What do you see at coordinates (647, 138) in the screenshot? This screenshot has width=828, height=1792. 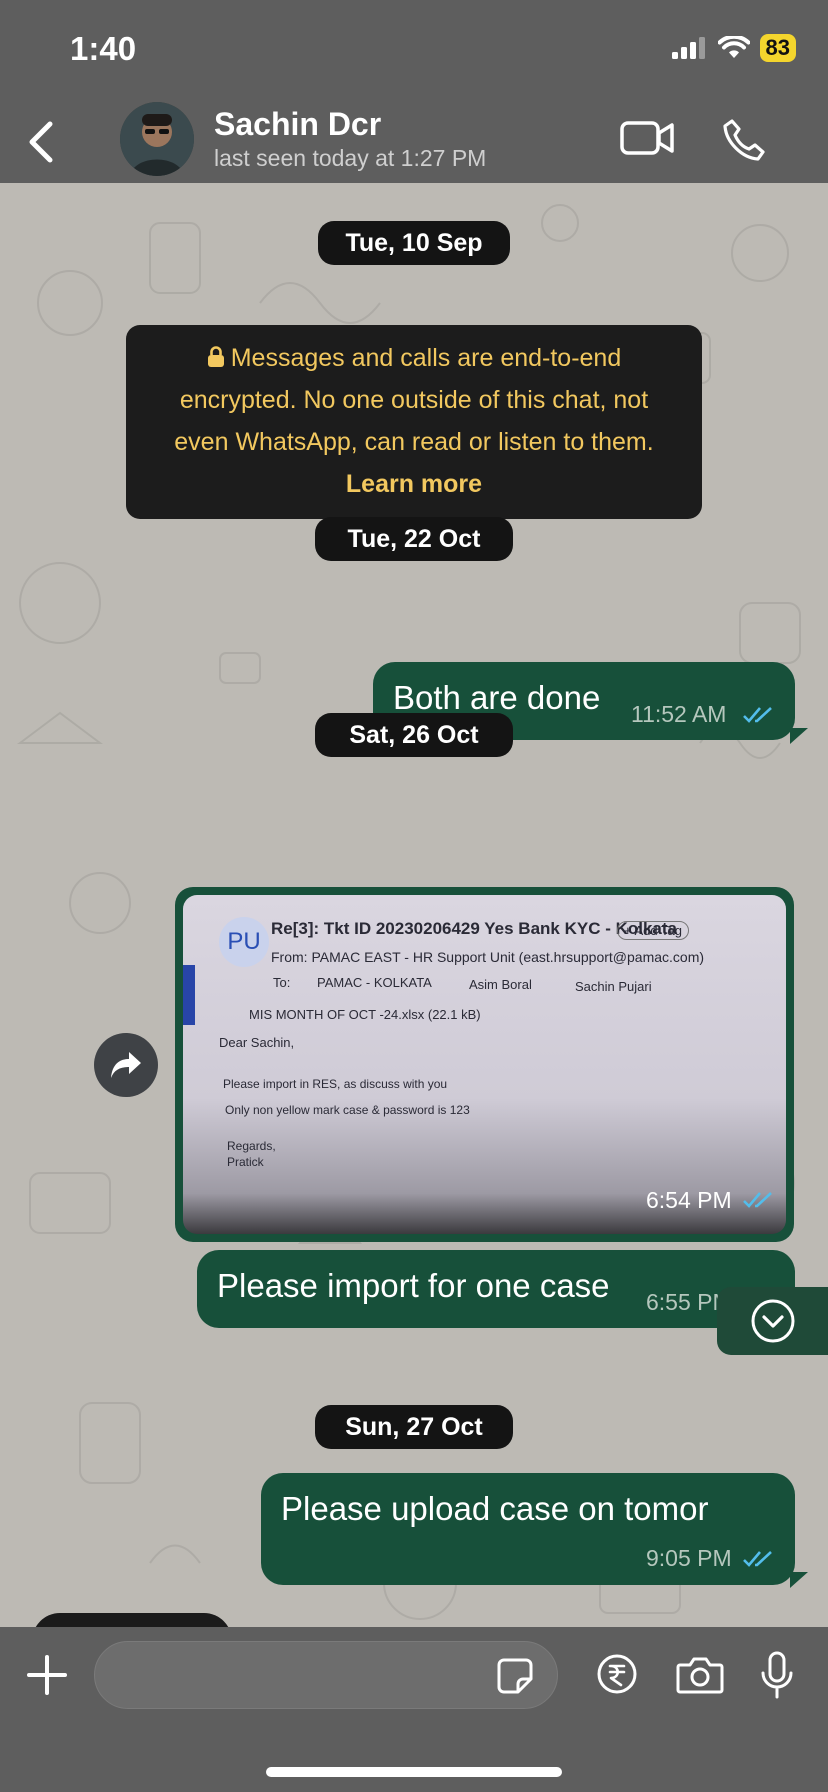 I see `video-call-icon` at bounding box center [647, 138].